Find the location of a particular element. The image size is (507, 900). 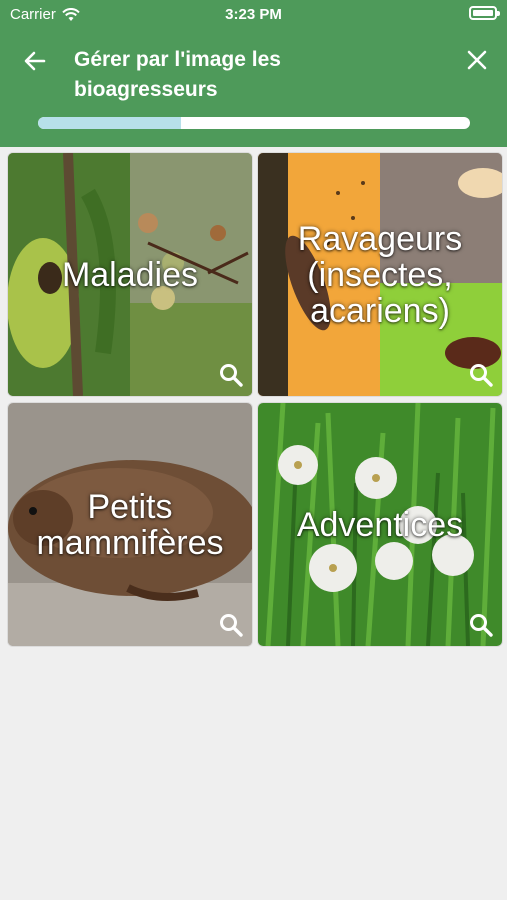

category-card-adventices: Adventices is located at coordinates (380, 524).